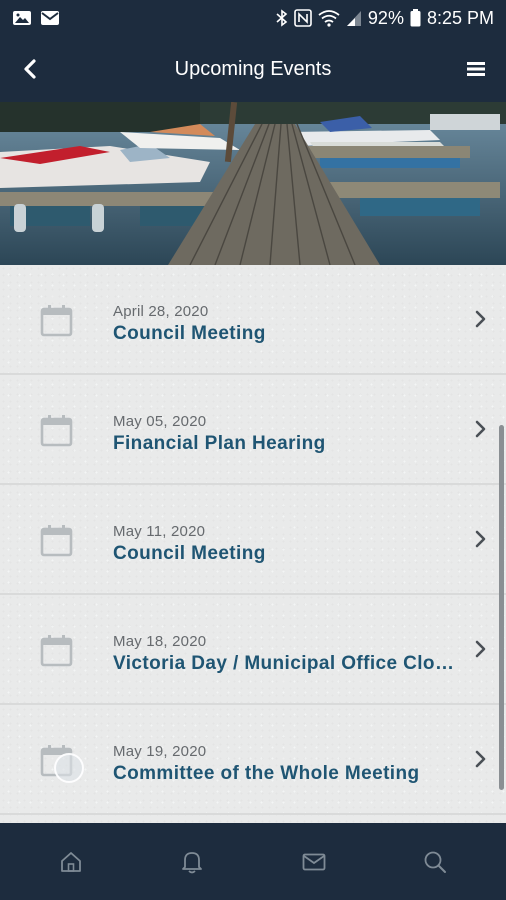  I want to click on battery-icon, so click(415, 18).